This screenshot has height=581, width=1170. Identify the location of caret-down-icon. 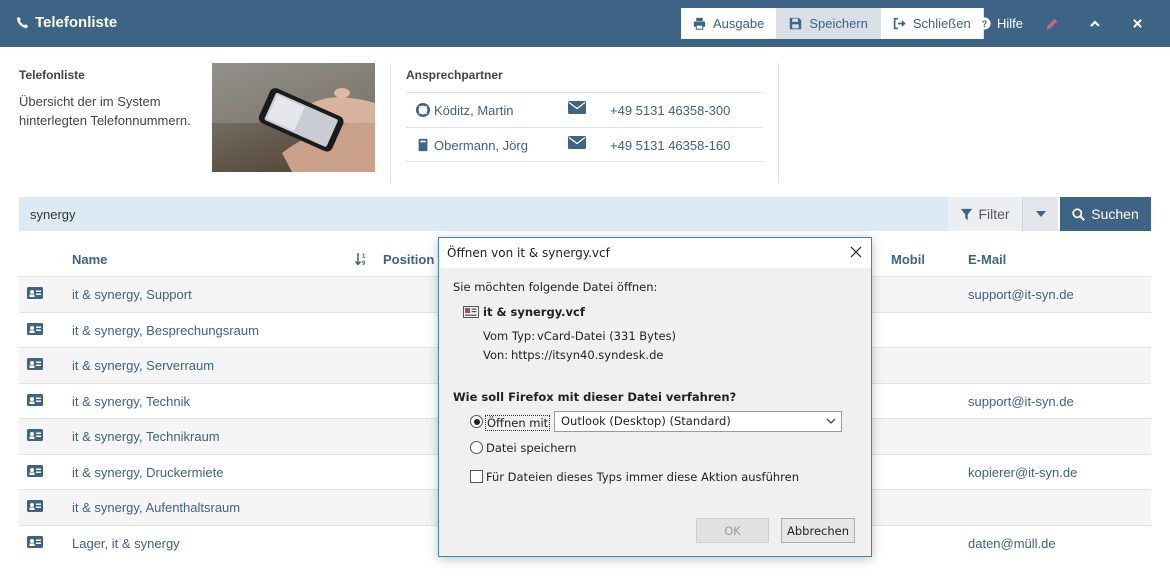
(1040, 214).